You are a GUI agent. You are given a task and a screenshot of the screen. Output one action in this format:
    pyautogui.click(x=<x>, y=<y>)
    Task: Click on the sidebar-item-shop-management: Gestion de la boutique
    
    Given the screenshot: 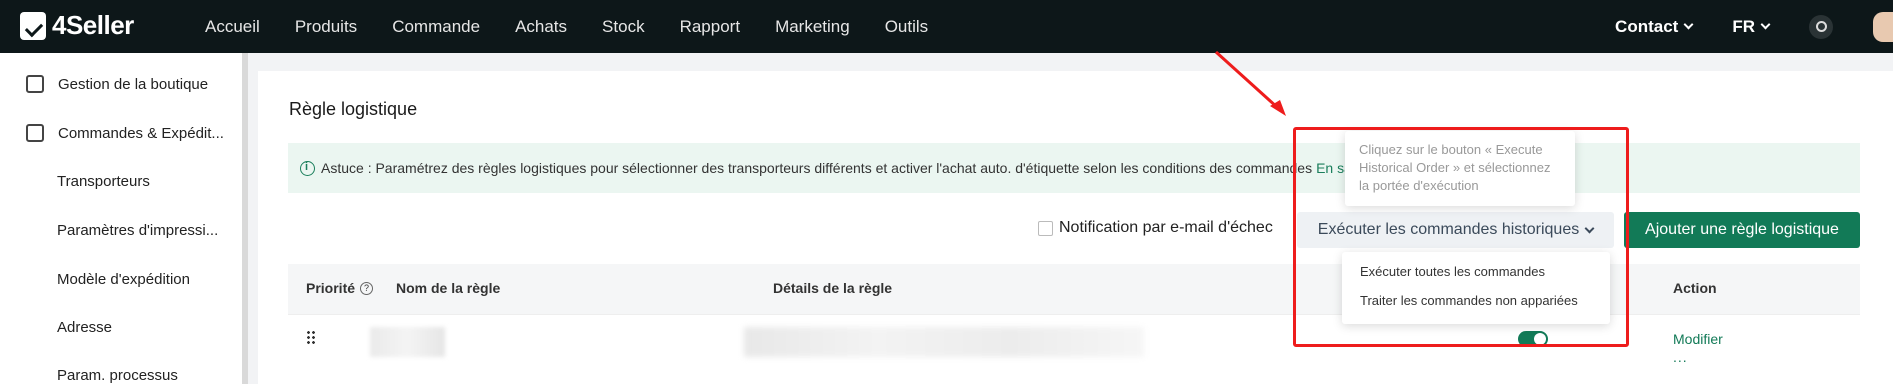 What is the action you would take?
    pyautogui.click(x=120, y=84)
    